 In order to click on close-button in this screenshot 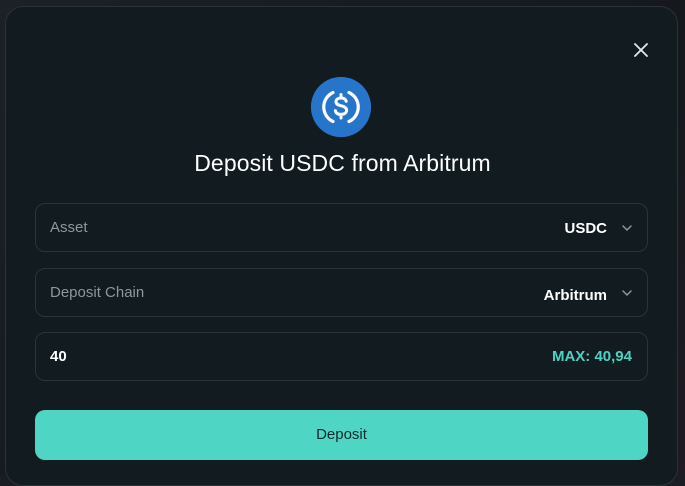, I will do `click(641, 50)`.